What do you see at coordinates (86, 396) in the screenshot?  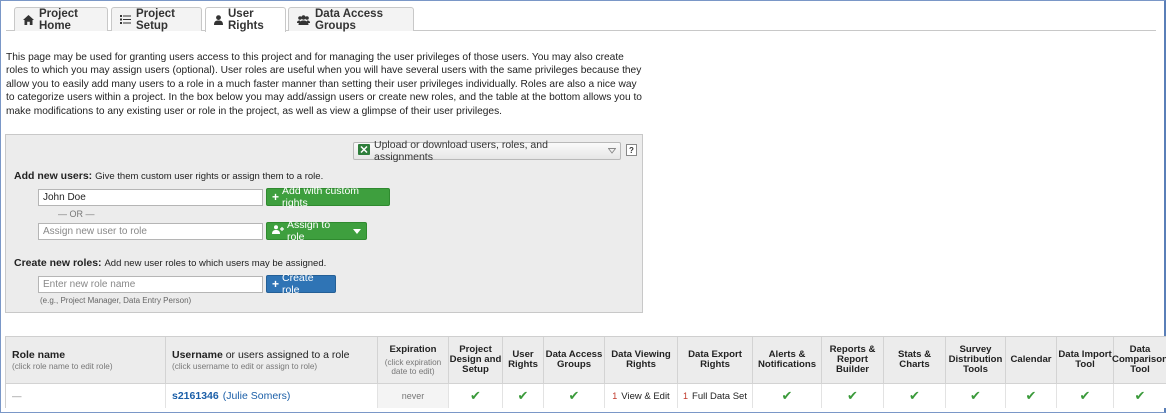 I see `role-cell: —` at bounding box center [86, 396].